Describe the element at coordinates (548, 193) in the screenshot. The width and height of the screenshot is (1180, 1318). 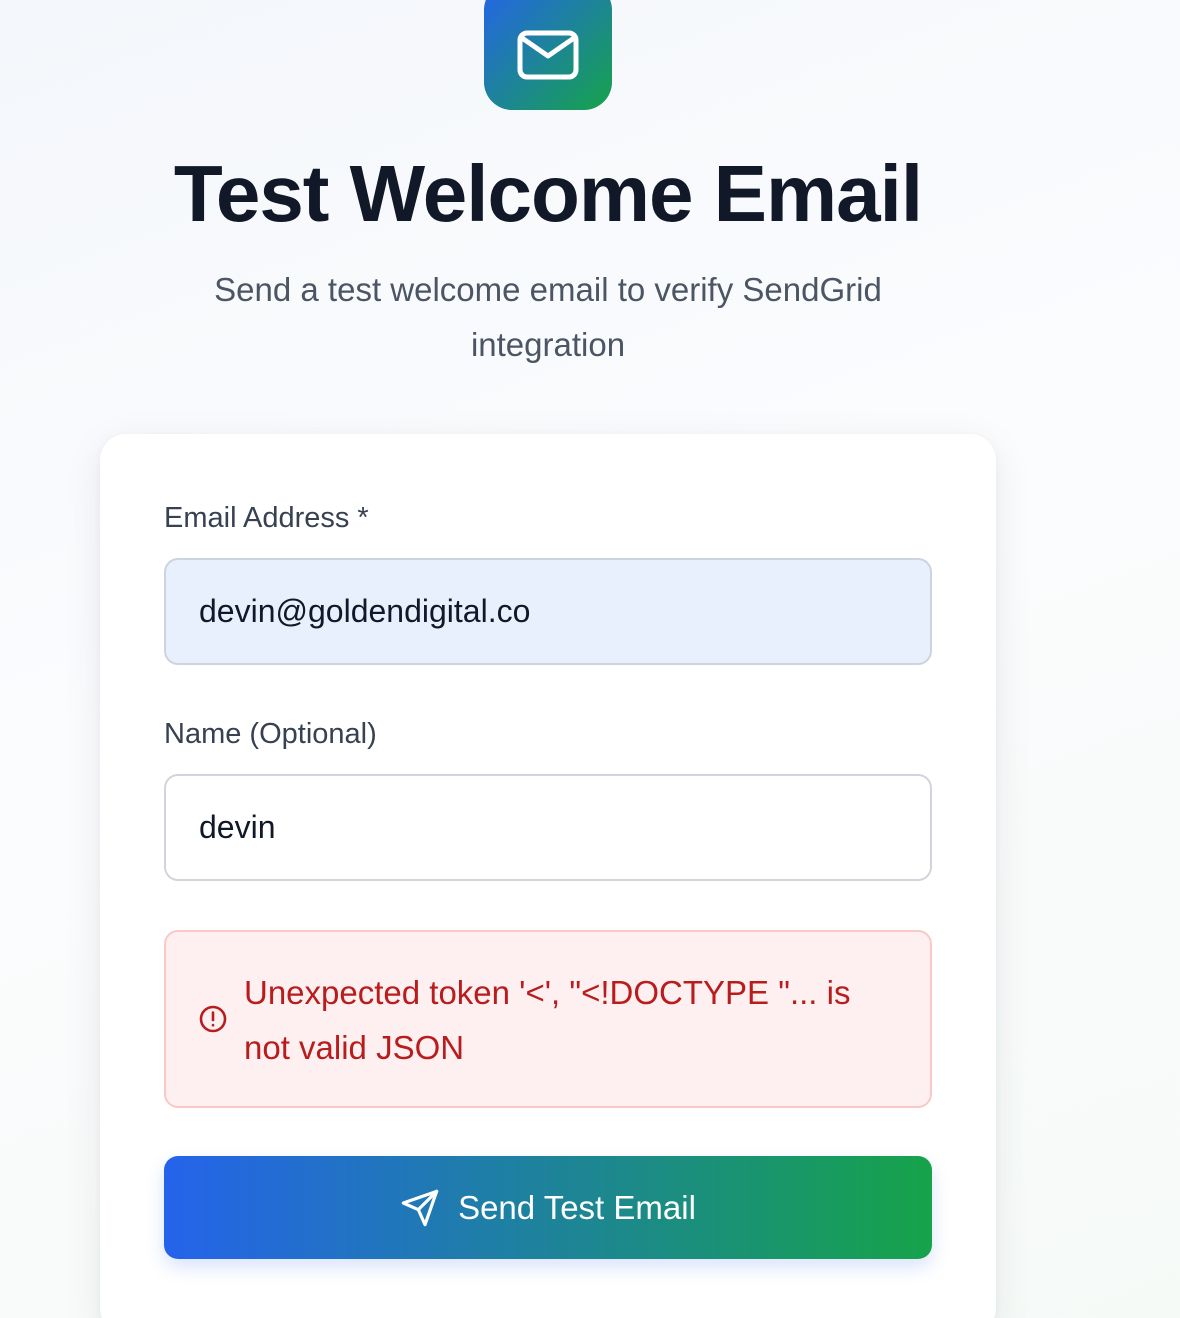
I see `page-title: Test Welcome Email` at that location.